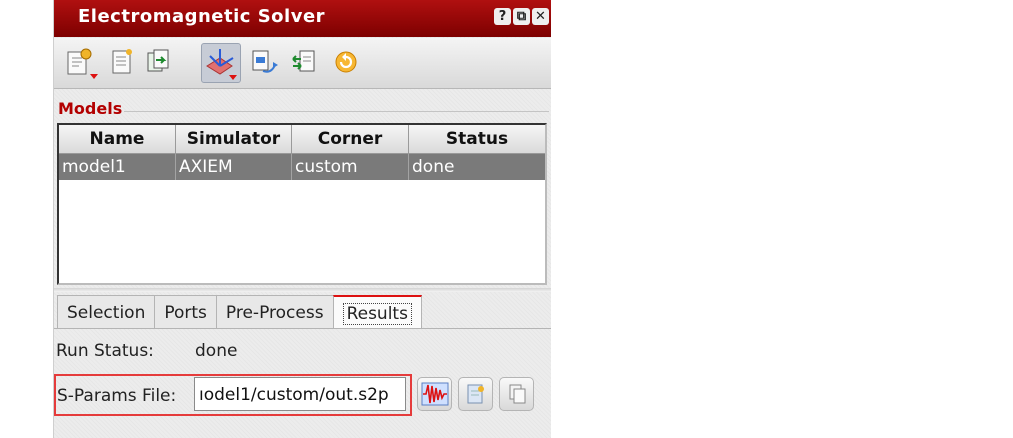  Describe the element at coordinates (264, 62) in the screenshot. I see `export-icon` at that location.